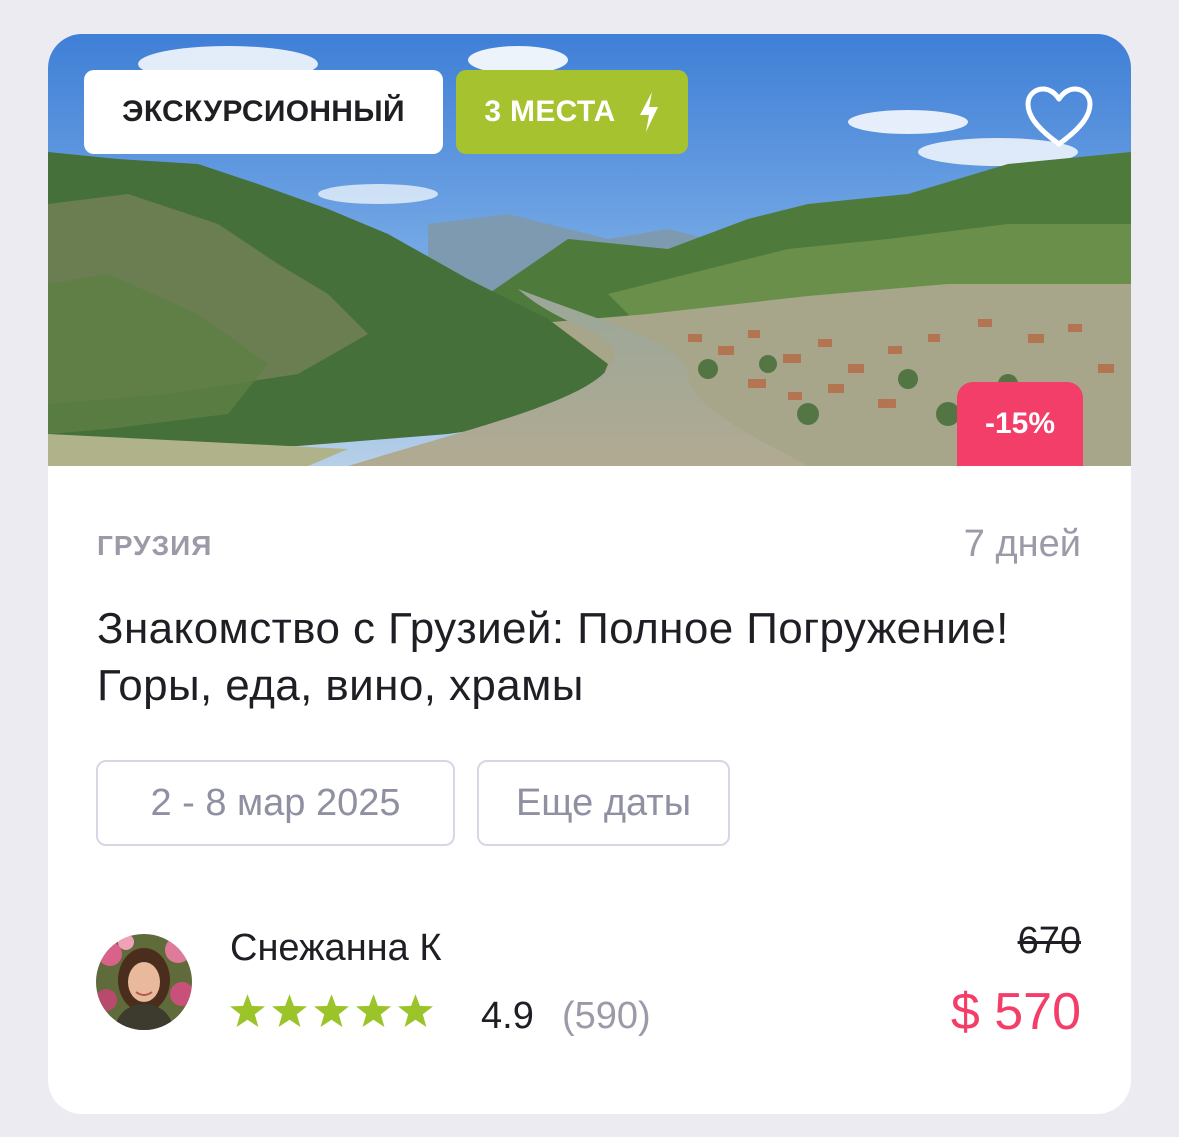 Image resolution: width=1179 pixels, height=1137 pixels. I want to click on discount-label: -15%, so click(1020, 423).